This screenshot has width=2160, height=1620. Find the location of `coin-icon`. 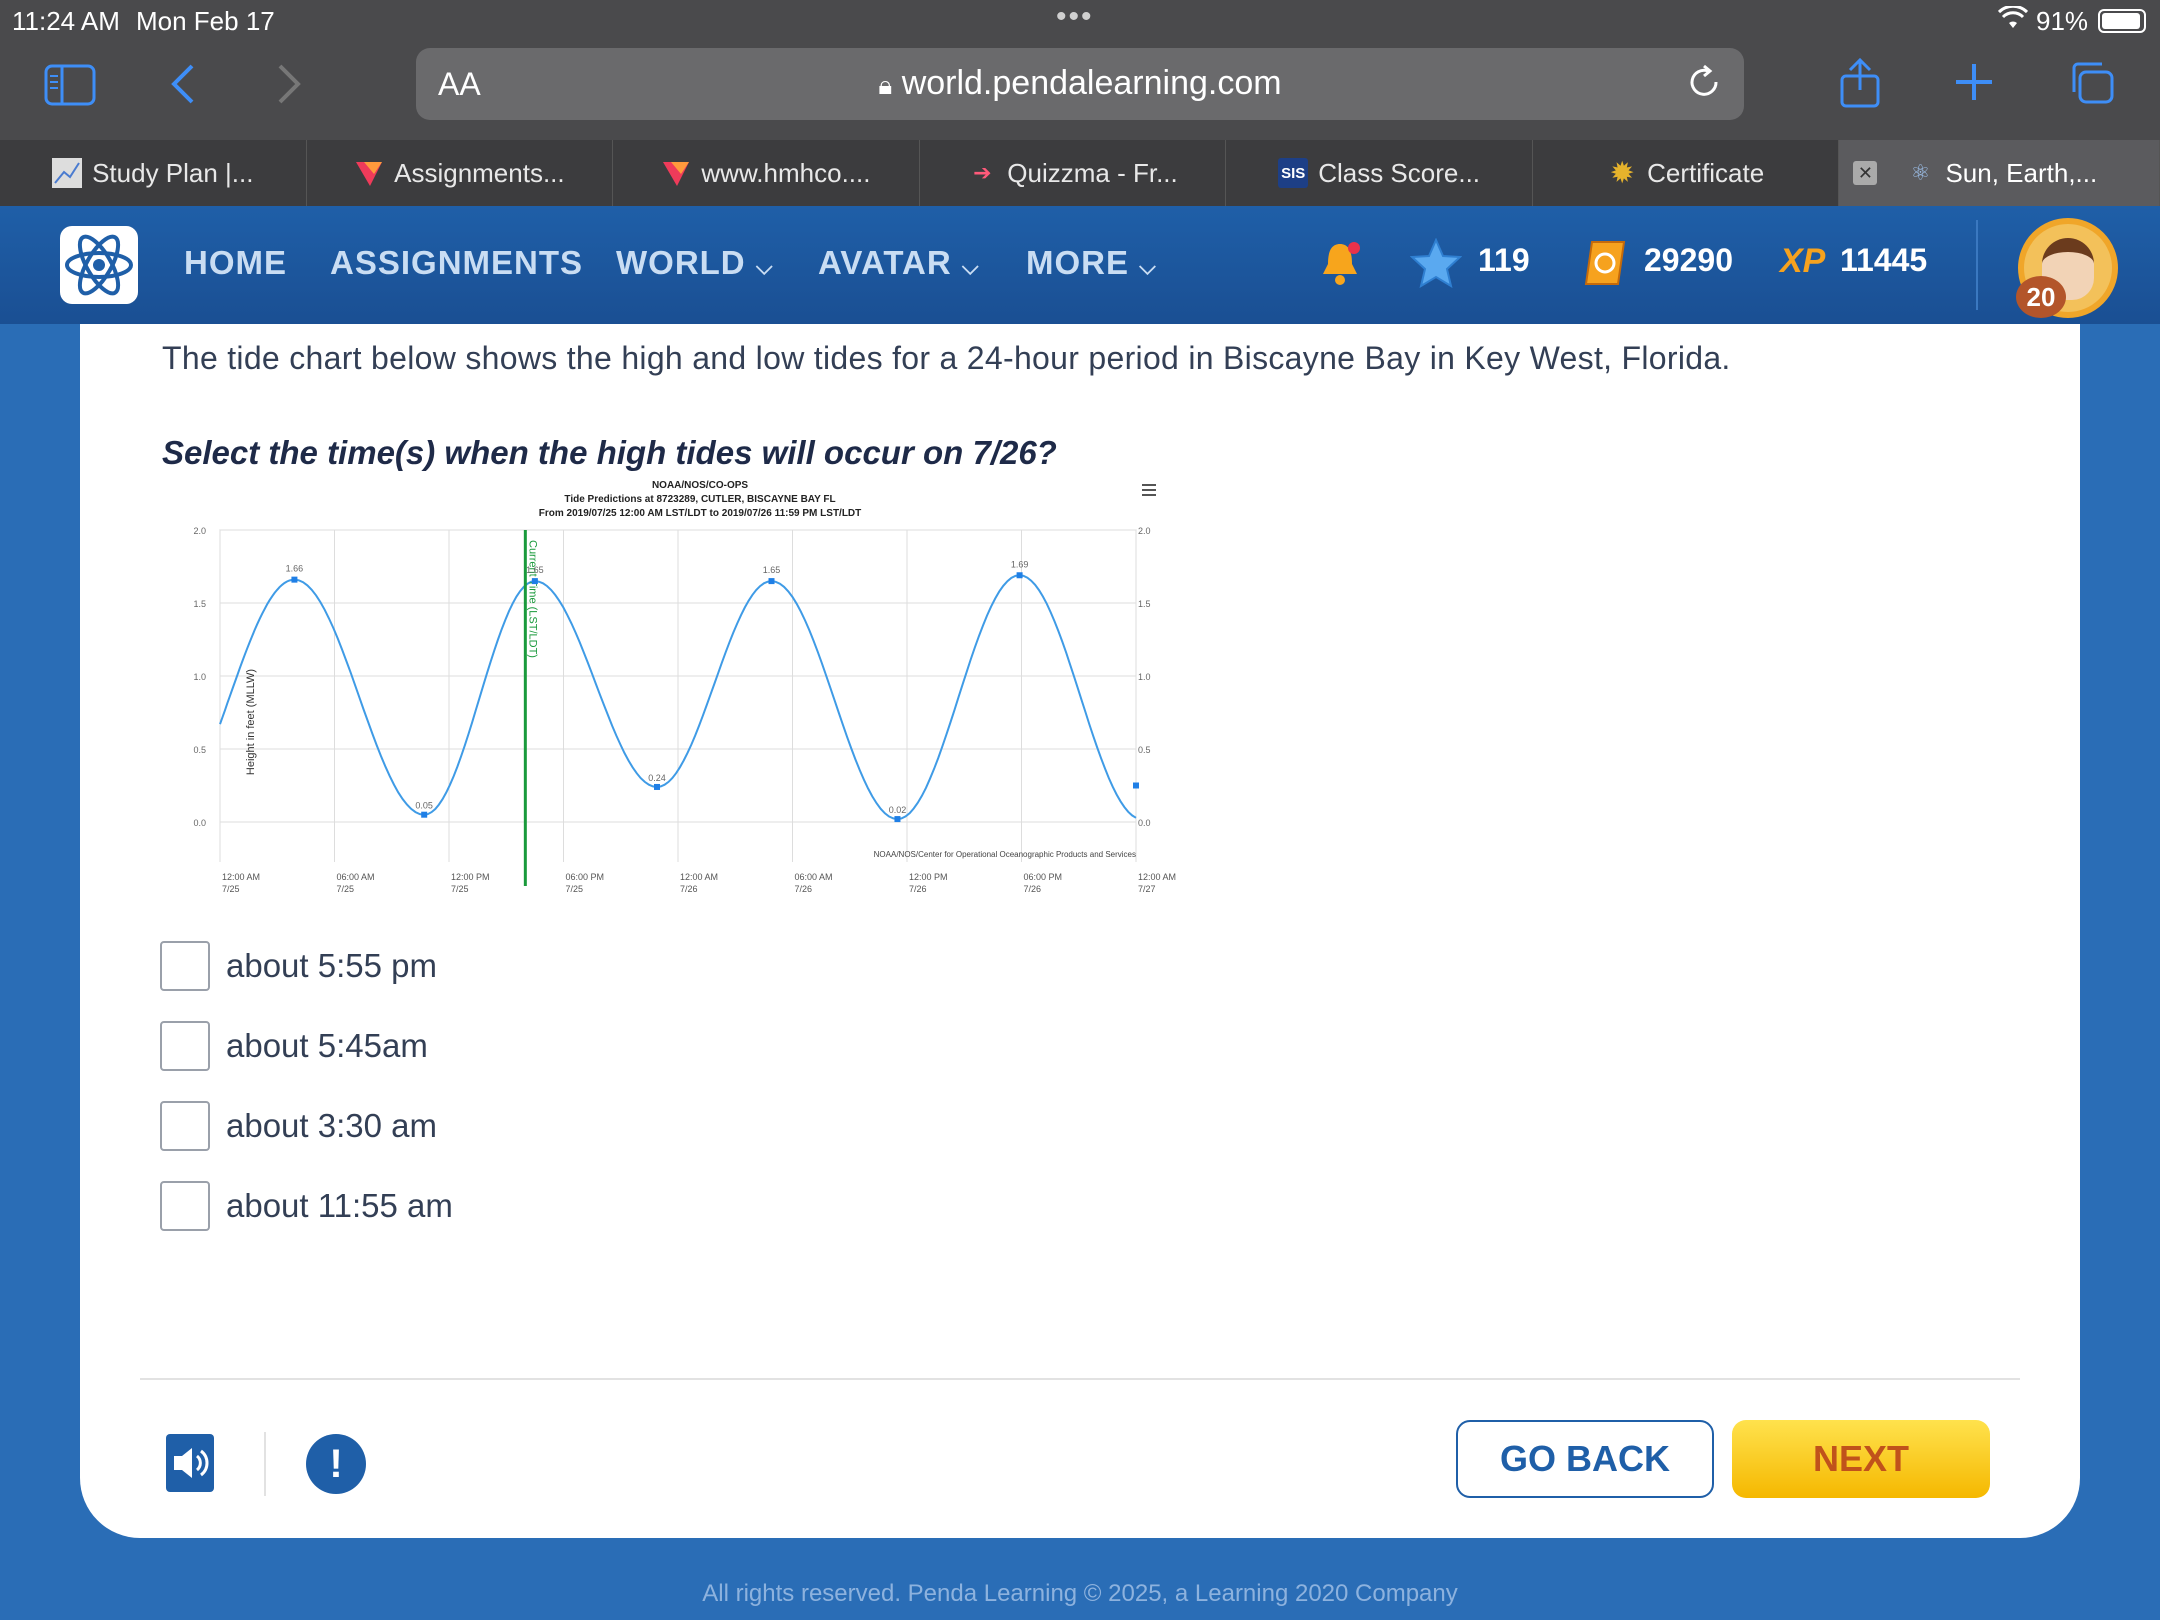

coin-icon is located at coordinates (1605, 265).